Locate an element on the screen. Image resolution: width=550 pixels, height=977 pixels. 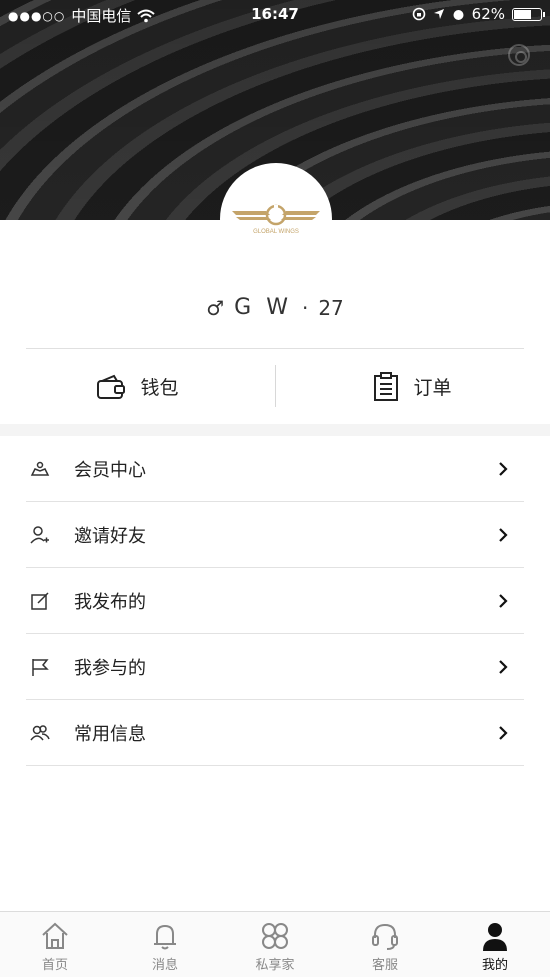
tab-bar: 首页 消息 私享家 客服 我的 is located at coordinates (275, 944).